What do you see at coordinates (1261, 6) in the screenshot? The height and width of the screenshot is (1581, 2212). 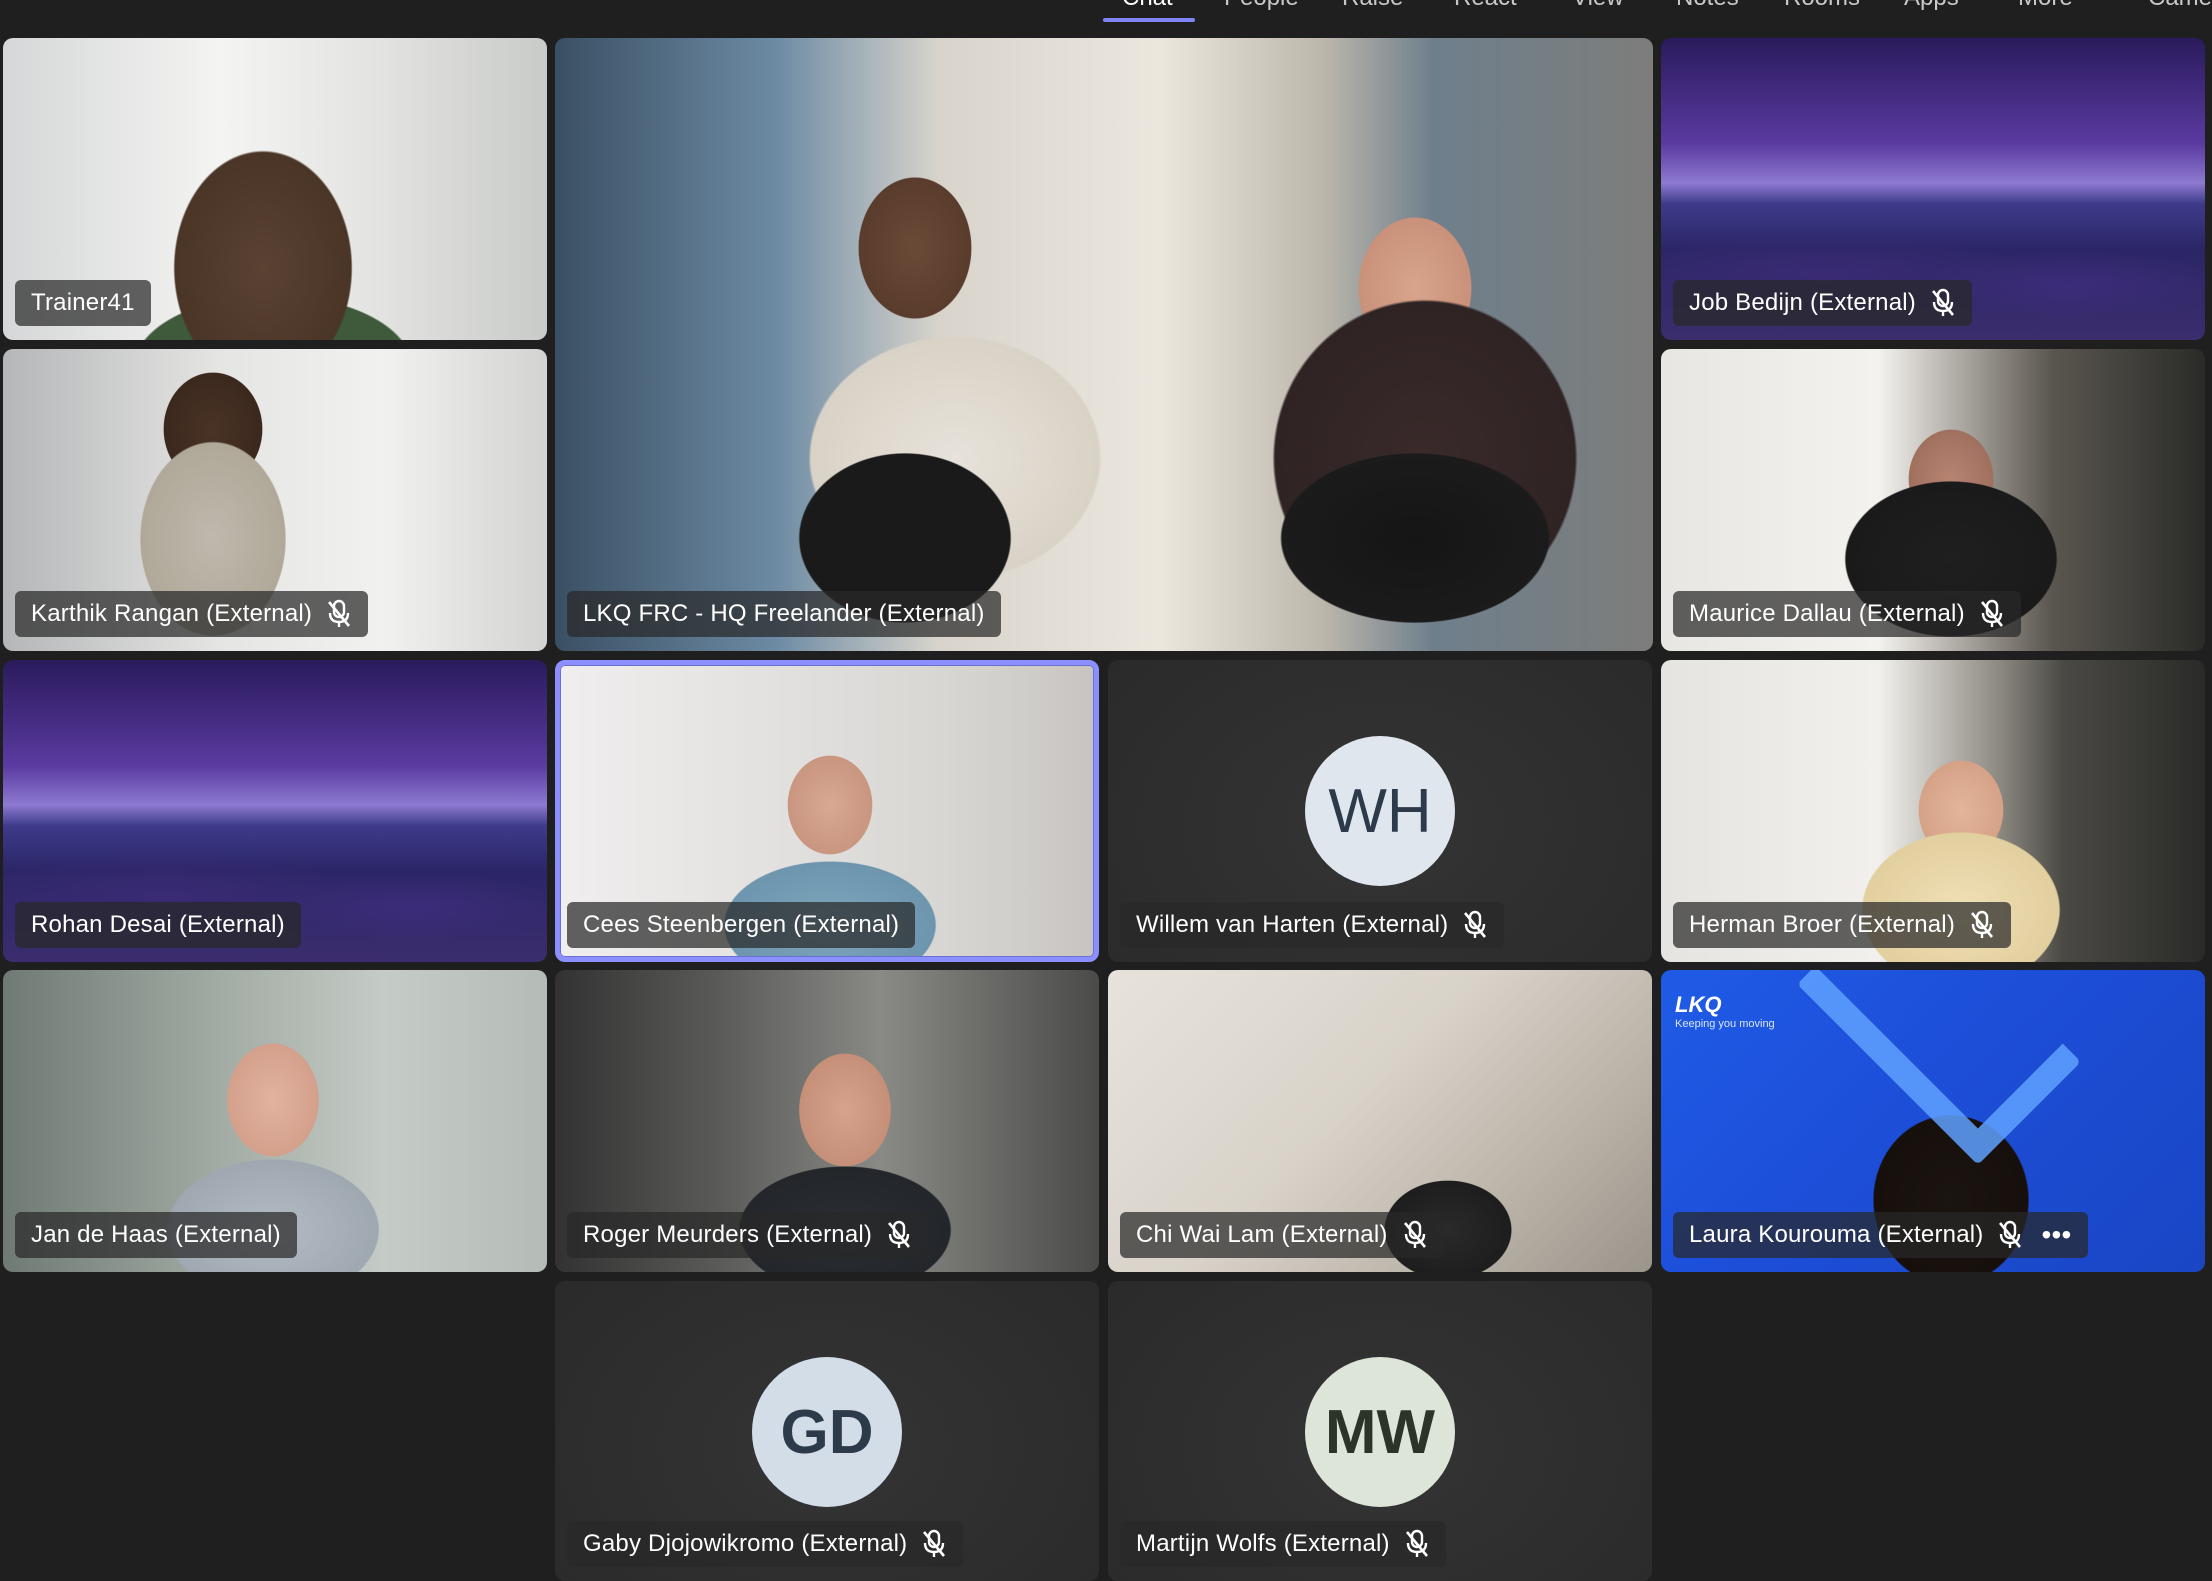 I see `tab-people: People` at bounding box center [1261, 6].